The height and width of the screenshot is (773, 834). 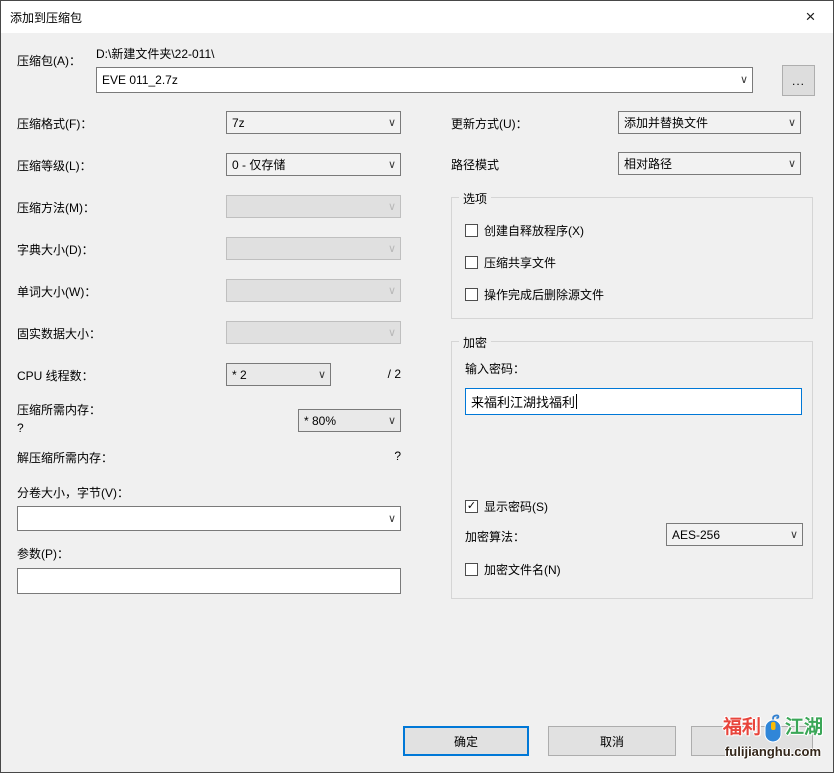 What do you see at coordinates (648, 164) in the screenshot?
I see `path-mode-value: 相对路径` at bounding box center [648, 164].